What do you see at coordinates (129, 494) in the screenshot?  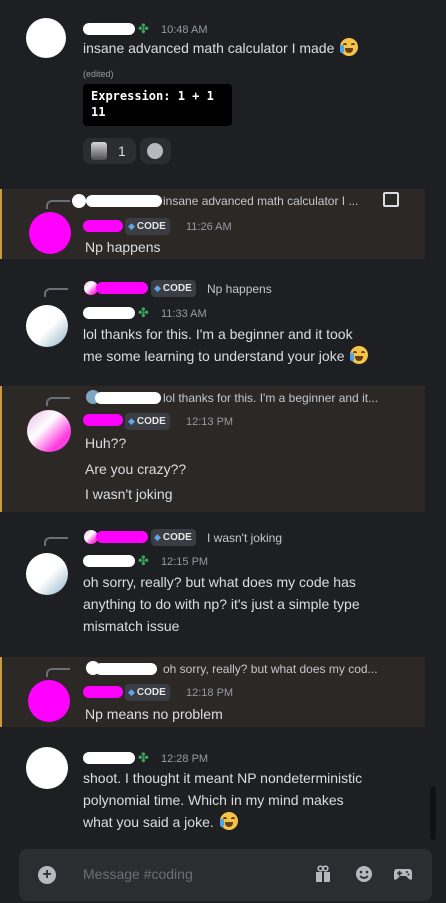 I see `message-text: I wasn't joking` at bounding box center [129, 494].